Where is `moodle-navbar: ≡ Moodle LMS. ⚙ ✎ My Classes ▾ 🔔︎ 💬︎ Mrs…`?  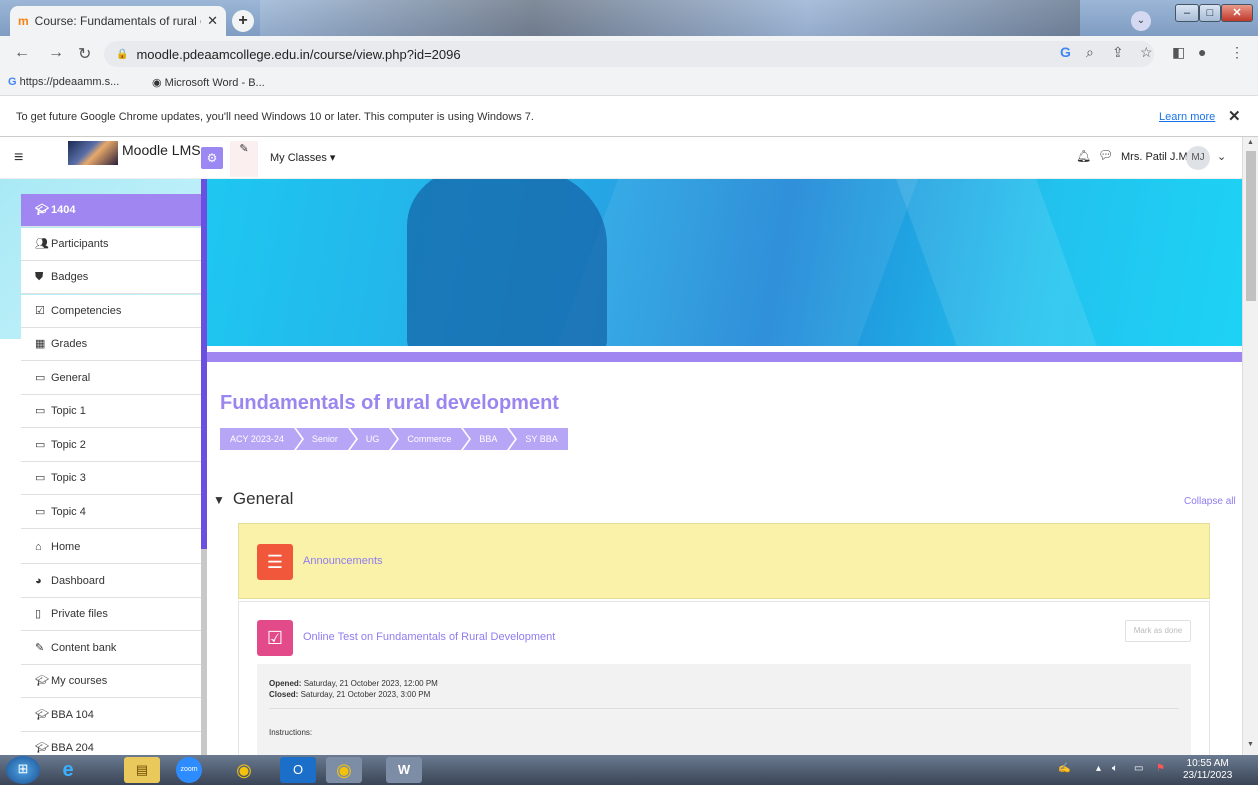
moodle-navbar: ≡ Moodle LMS. ⚙ ✎ My Classes ▾ 🔔︎ 💬︎ Mrs… is located at coordinates (621, 158).